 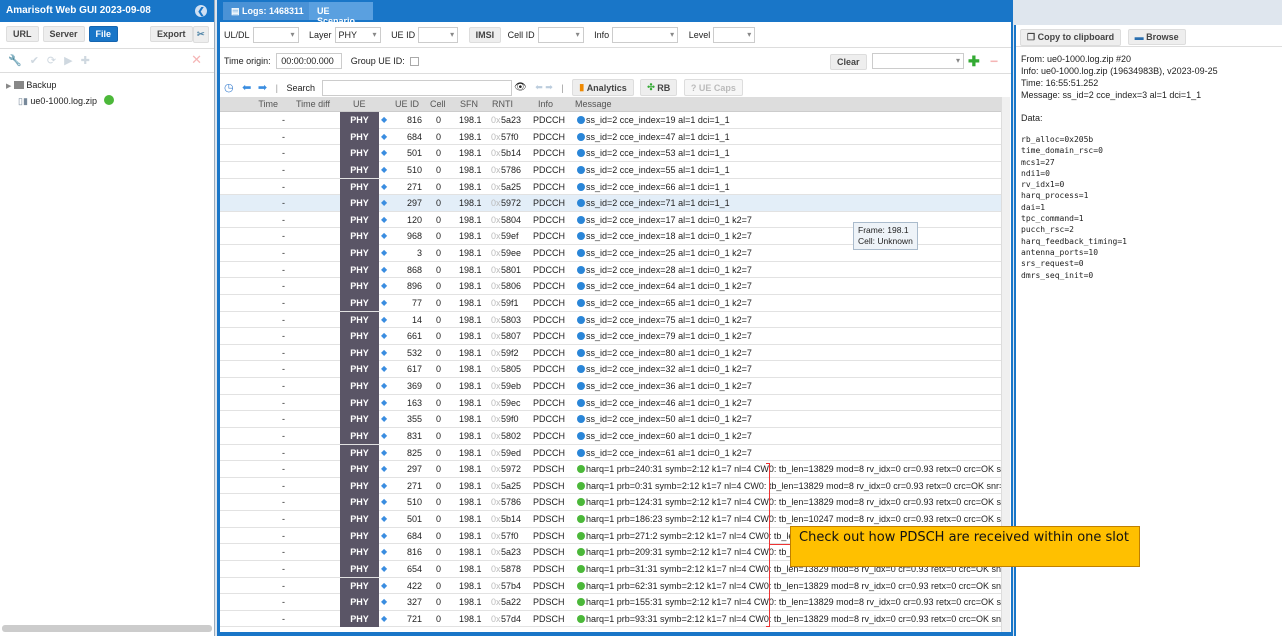 What do you see at coordinates (1156, 37) in the screenshot?
I see `browse-button: ▬ Browse` at bounding box center [1156, 37].